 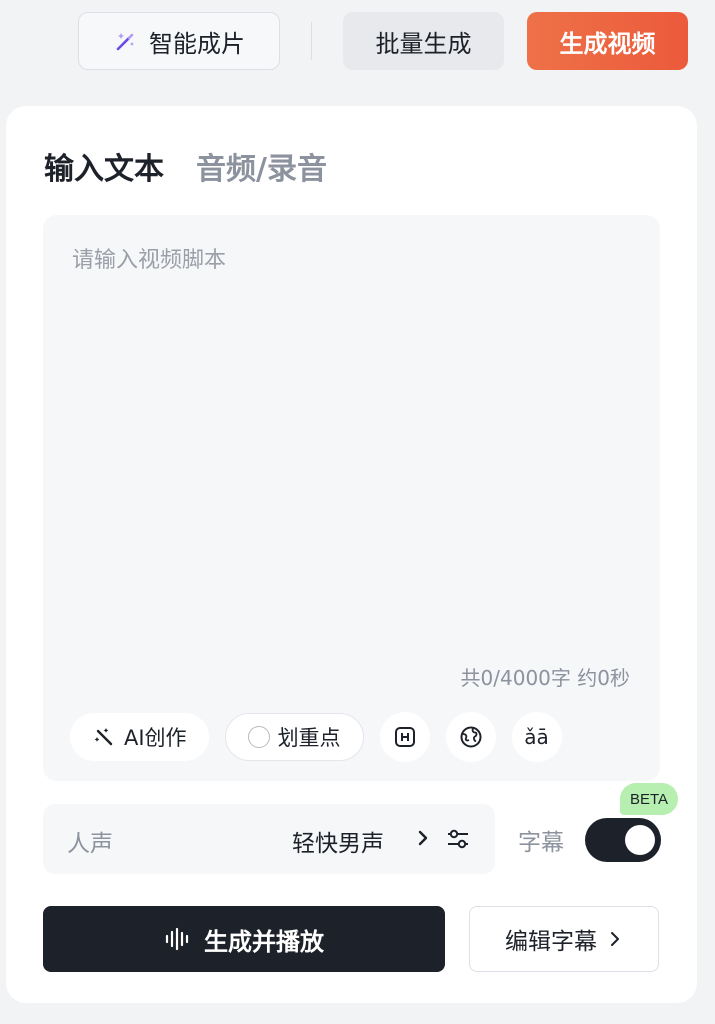 I want to click on ai-create-button: AI创作, so click(x=139, y=737).